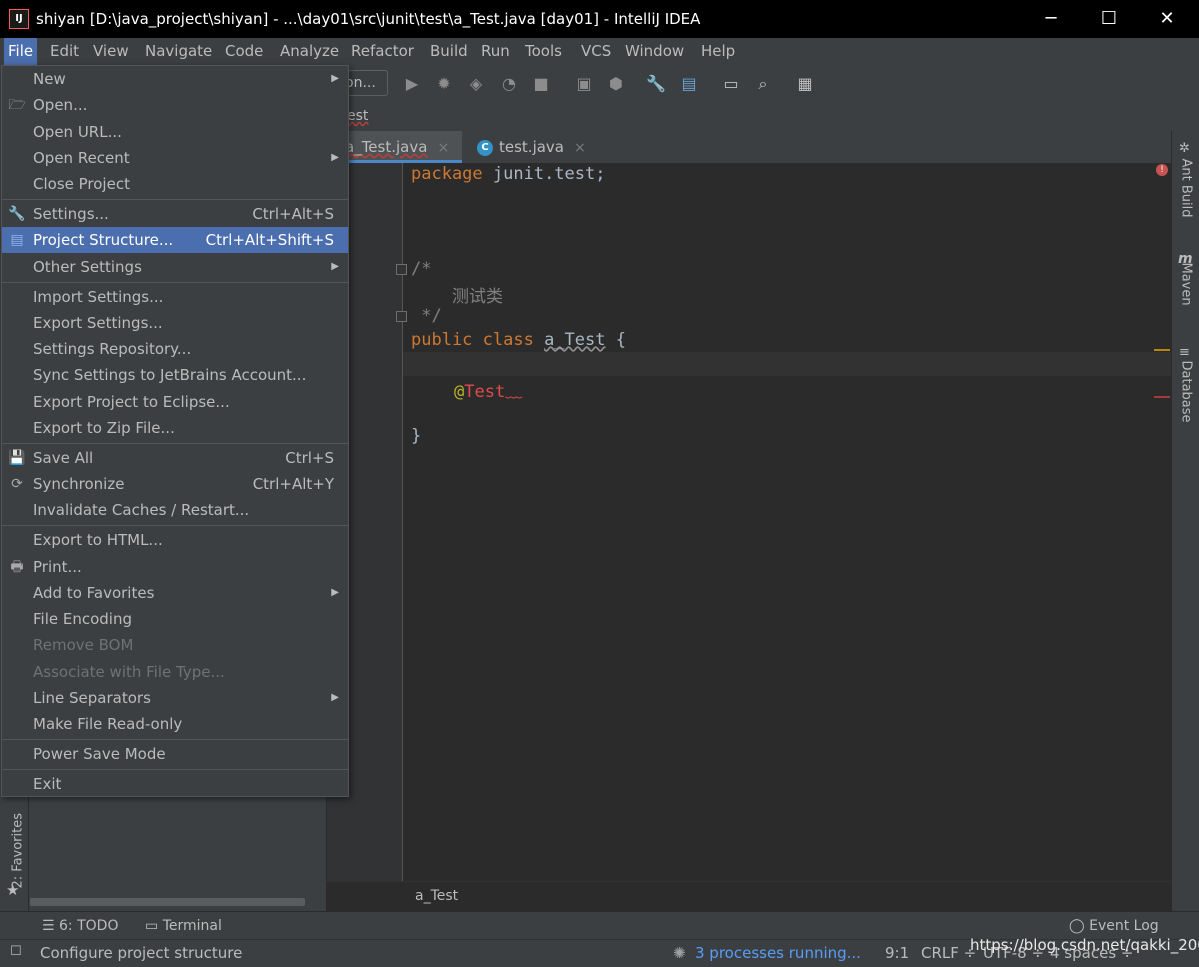  I want to click on caret-position: 9:1, so click(897, 953).